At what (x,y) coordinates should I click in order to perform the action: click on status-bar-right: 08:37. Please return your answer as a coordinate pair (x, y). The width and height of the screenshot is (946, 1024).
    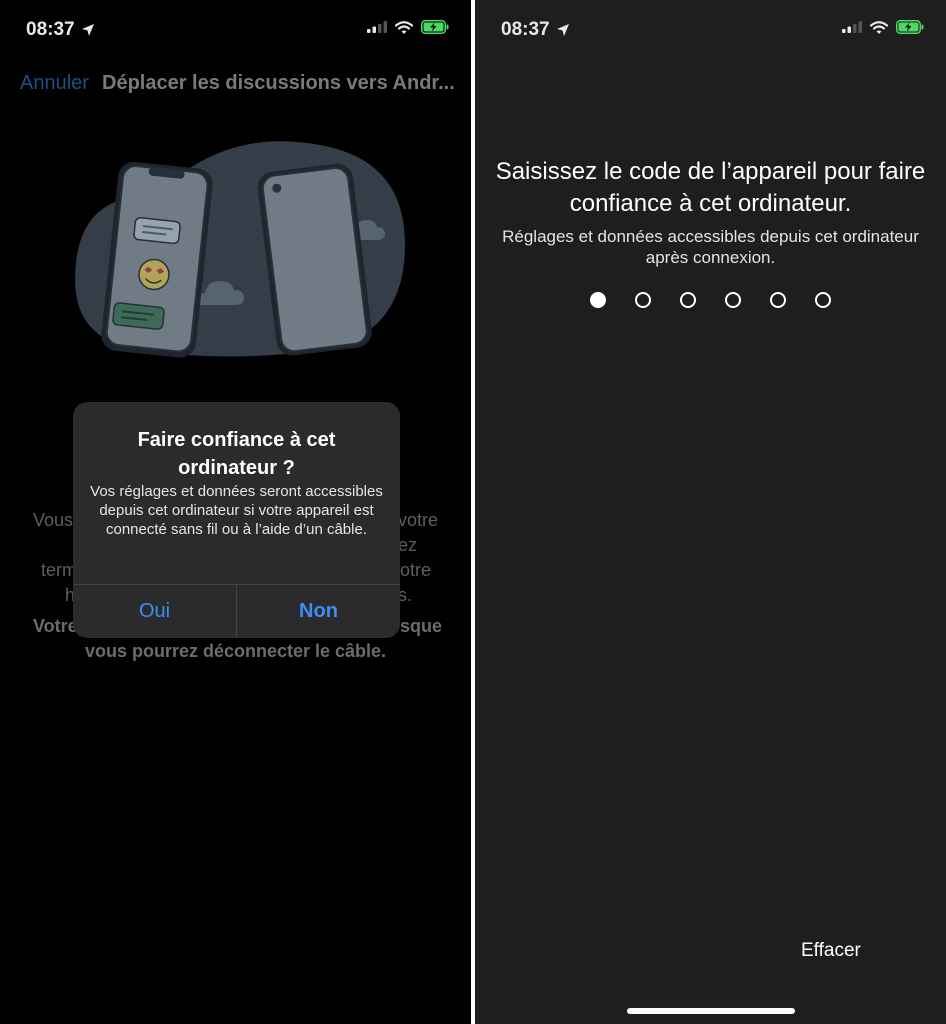
    Looking at the image, I should click on (710, 30).